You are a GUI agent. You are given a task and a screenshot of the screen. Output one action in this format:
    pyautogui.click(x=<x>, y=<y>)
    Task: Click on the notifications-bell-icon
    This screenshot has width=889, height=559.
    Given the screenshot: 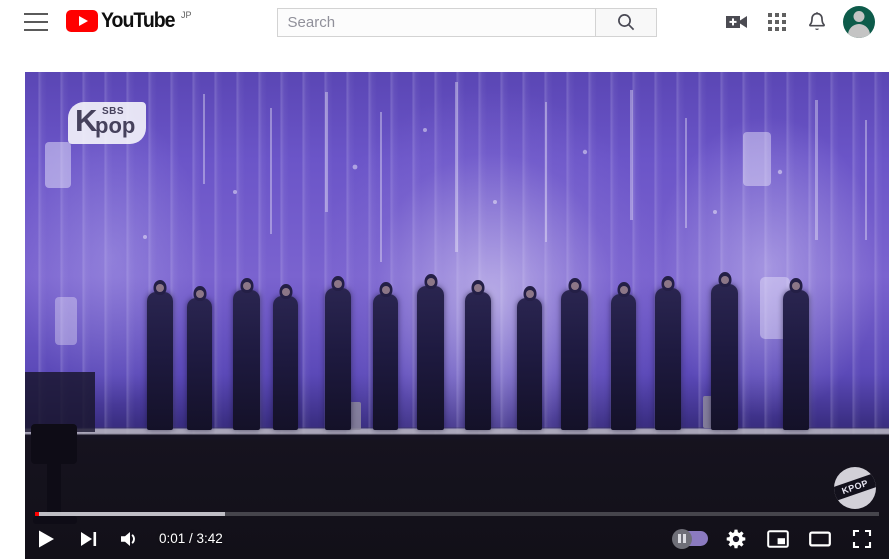 What is the action you would take?
    pyautogui.click(x=817, y=22)
    